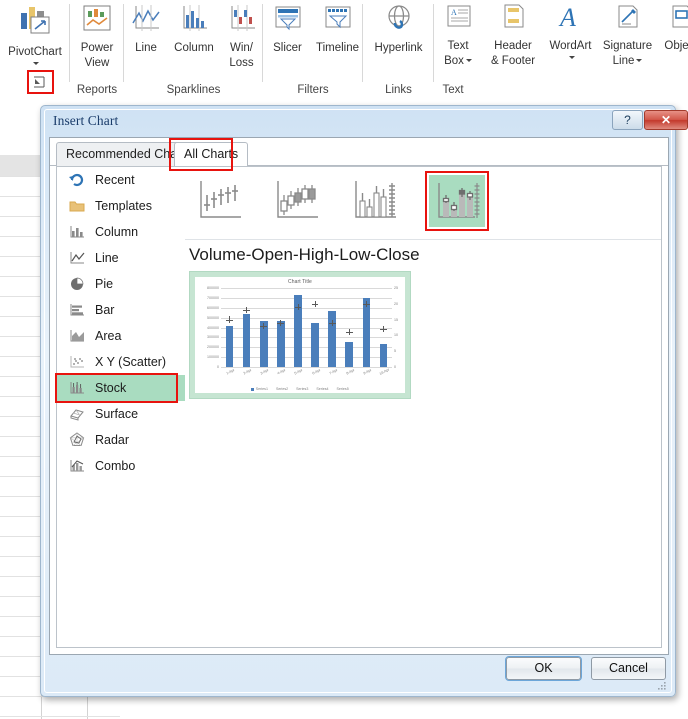 The width and height of the screenshot is (688, 719). Describe the element at coordinates (468, 60) in the screenshot. I see `text-box-dropdown-arrow` at that location.